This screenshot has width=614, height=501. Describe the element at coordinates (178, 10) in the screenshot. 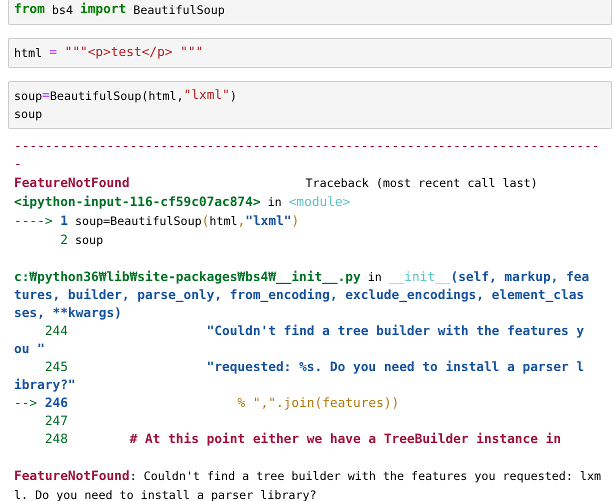

I see `code-text: BeautifulSoup` at that location.